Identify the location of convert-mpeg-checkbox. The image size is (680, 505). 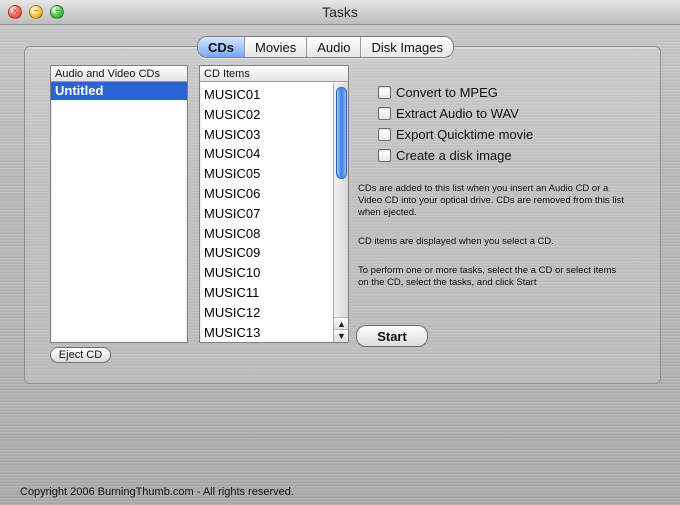
(384, 92).